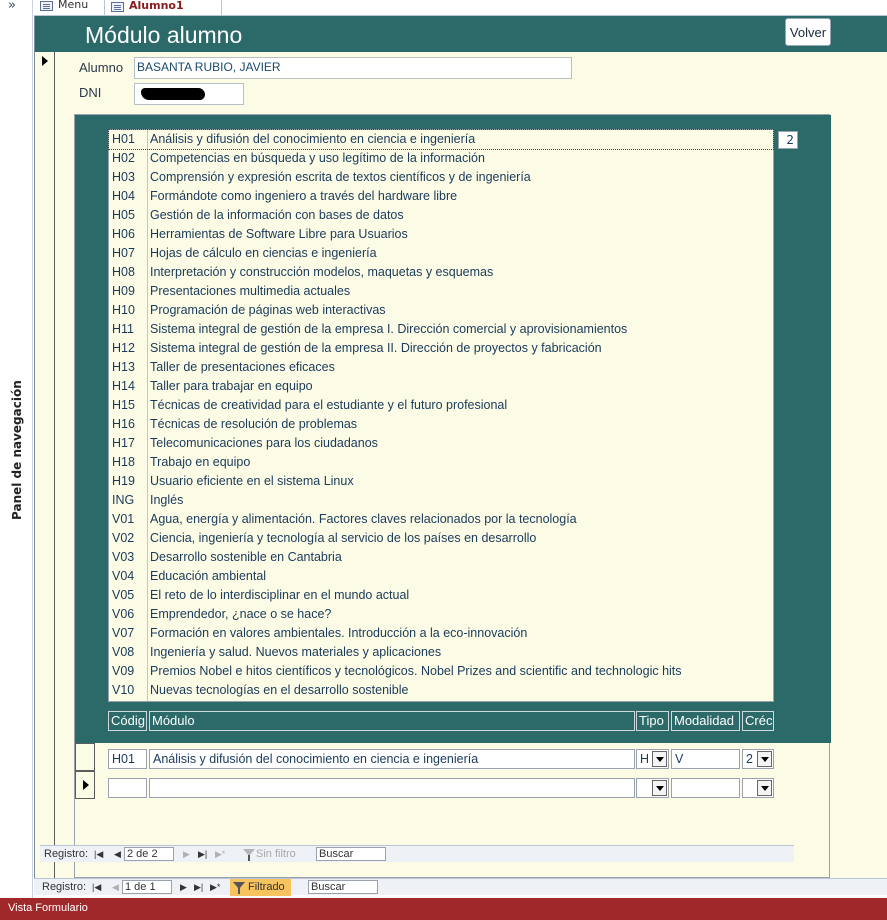 The image size is (887, 920). Describe the element at coordinates (392, 721) in the screenshot. I see `column-header-modulo: Módulo` at that location.